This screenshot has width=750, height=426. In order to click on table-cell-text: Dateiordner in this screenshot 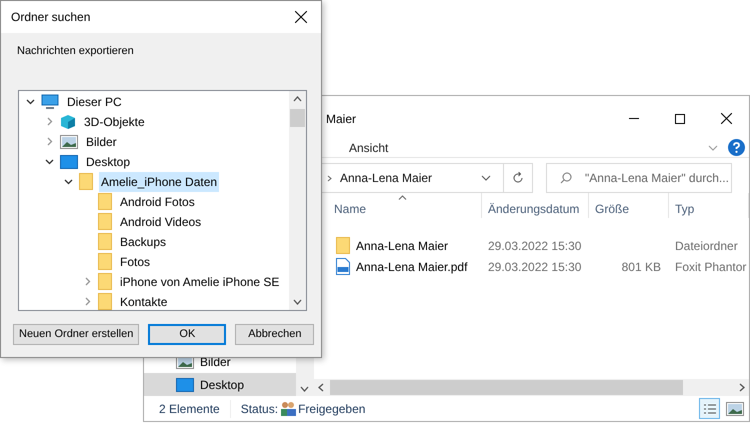, I will do `click(706, 246)`.